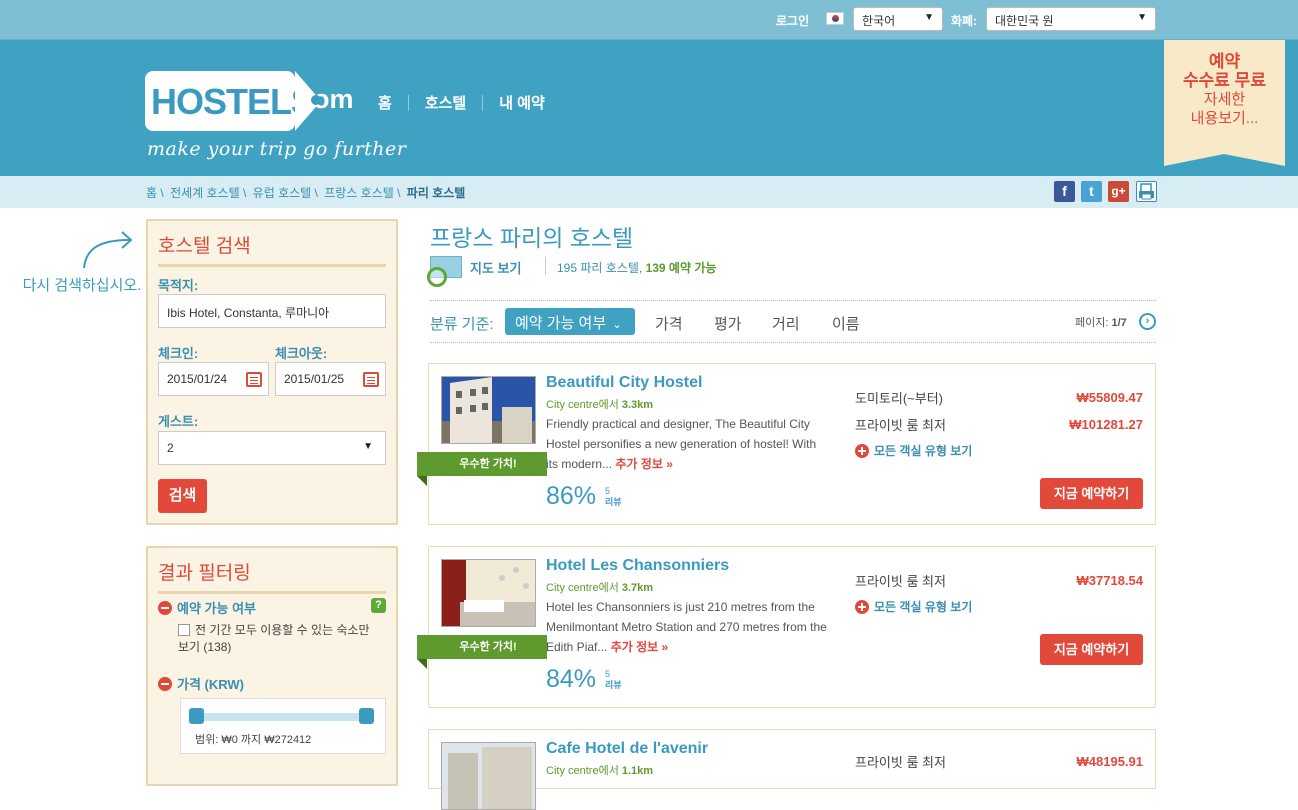 This screenshot has width=1298, height=810. What do you see at coordinates (1147, 321) in the screenshot?
I see `next-page-icon: ›` at bounding box center [1147, 321].